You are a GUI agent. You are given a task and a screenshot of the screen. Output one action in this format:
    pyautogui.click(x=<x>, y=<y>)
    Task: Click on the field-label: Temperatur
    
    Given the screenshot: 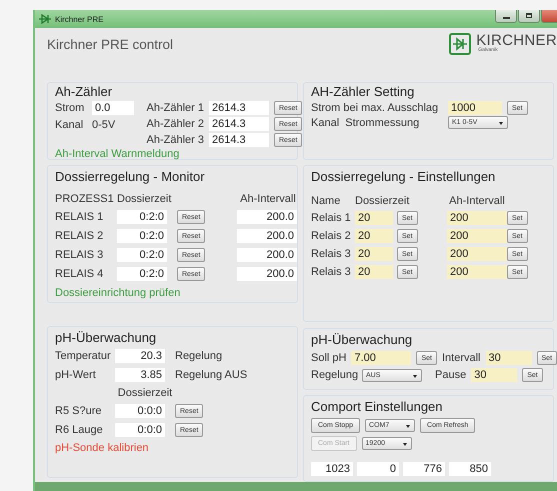 What is the action you would take?
    pyautogui.click(x=83, y=356)
    